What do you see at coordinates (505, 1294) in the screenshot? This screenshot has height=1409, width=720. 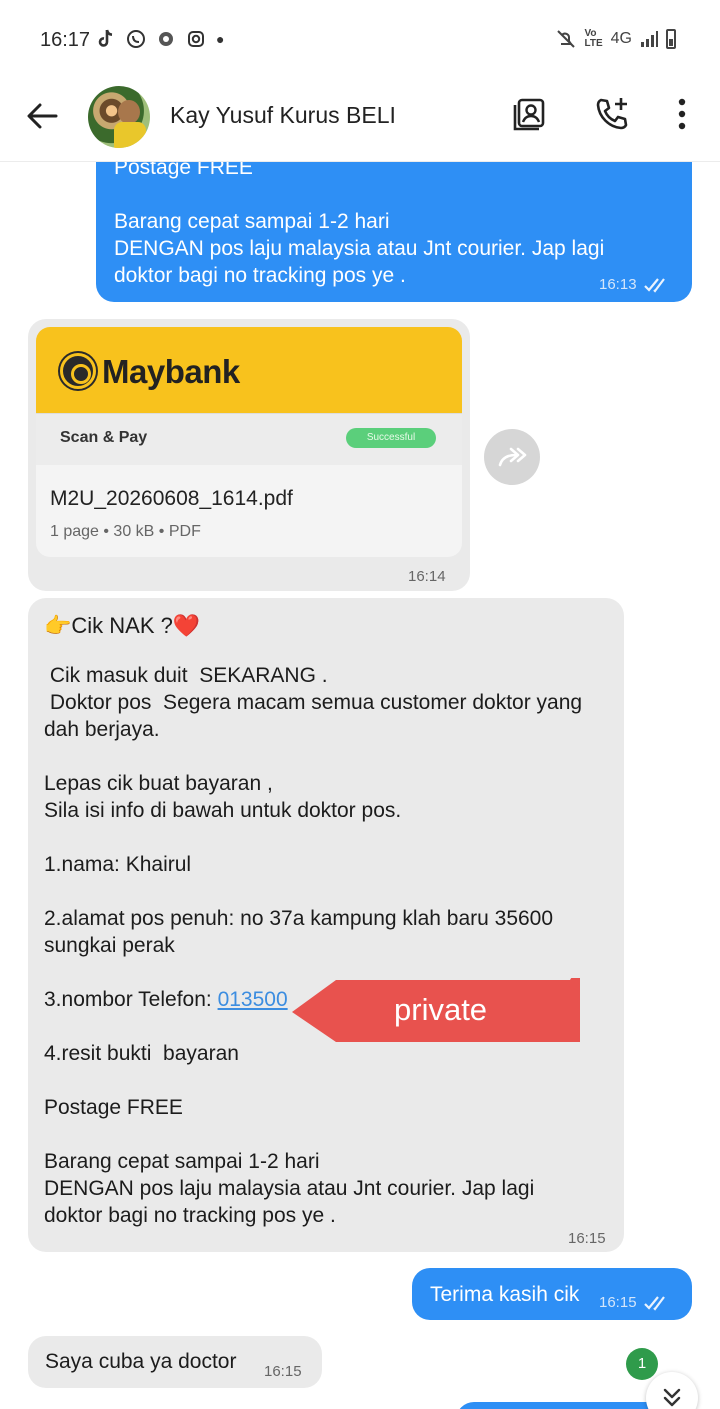 I see `message-text: Terima kasih cik` at bounding box center [505, 1294].